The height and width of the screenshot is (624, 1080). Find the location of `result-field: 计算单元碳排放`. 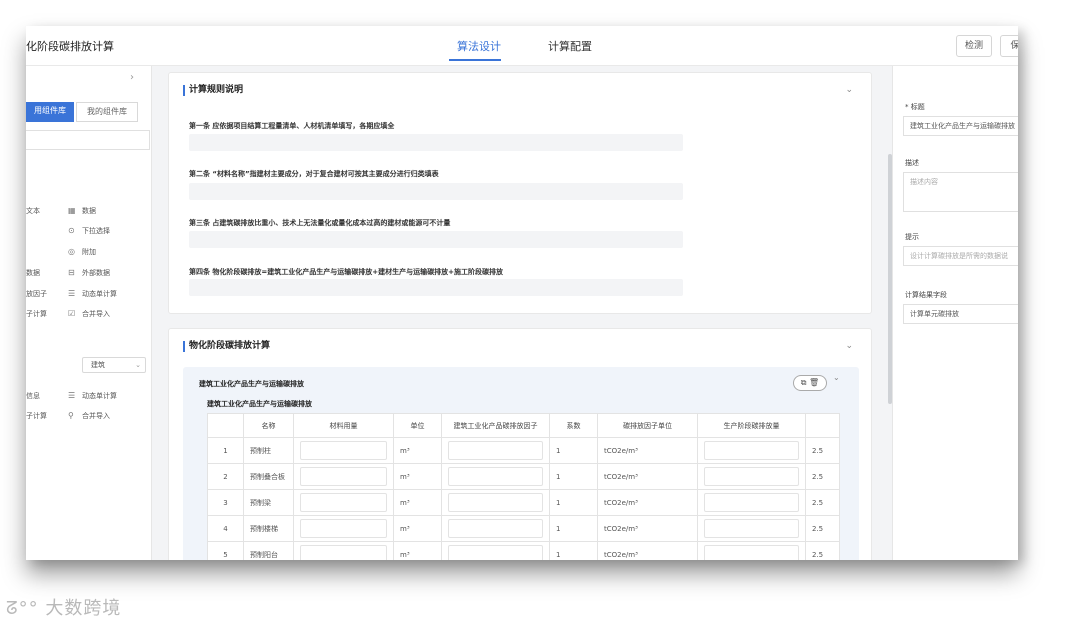

result-field: 计算单元碳排放 is located at coordinates (960, 314).